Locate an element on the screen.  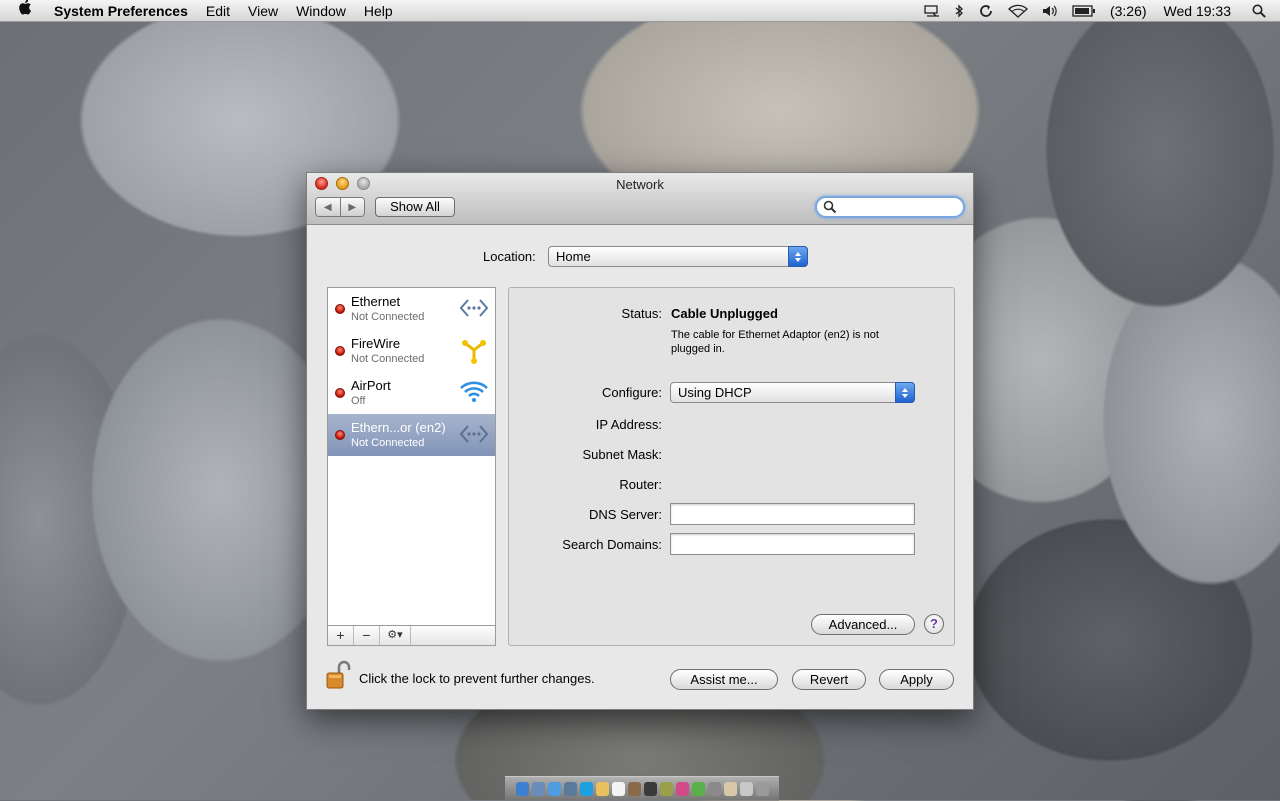
configure-label: Configure: is located at coordinates (632, 392).